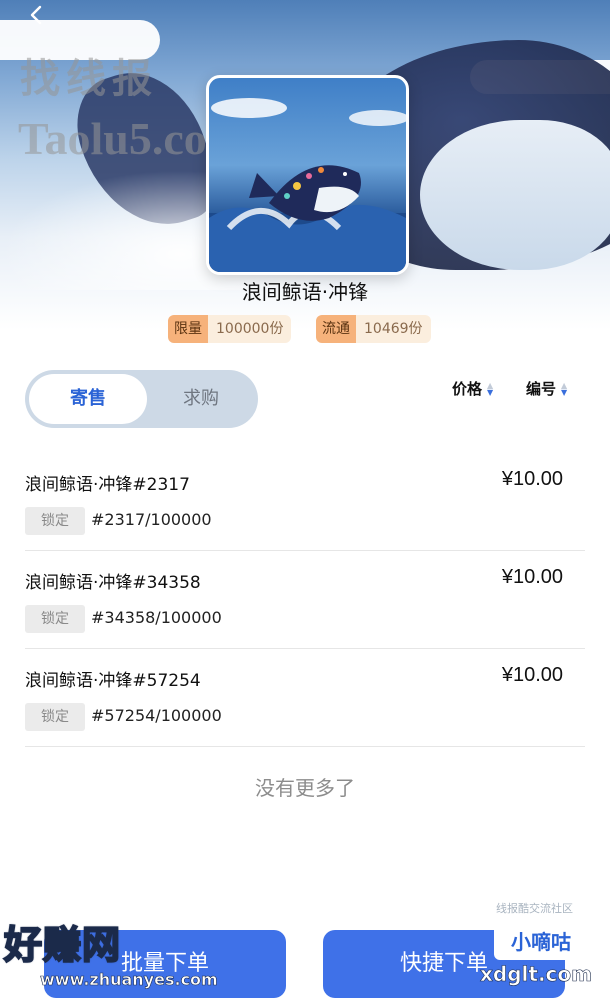 This screenshot has height=1000, width=610. Describe the element at coordinates (188, 329) in the screenshot. I see `limit-label: 限量` at that location.